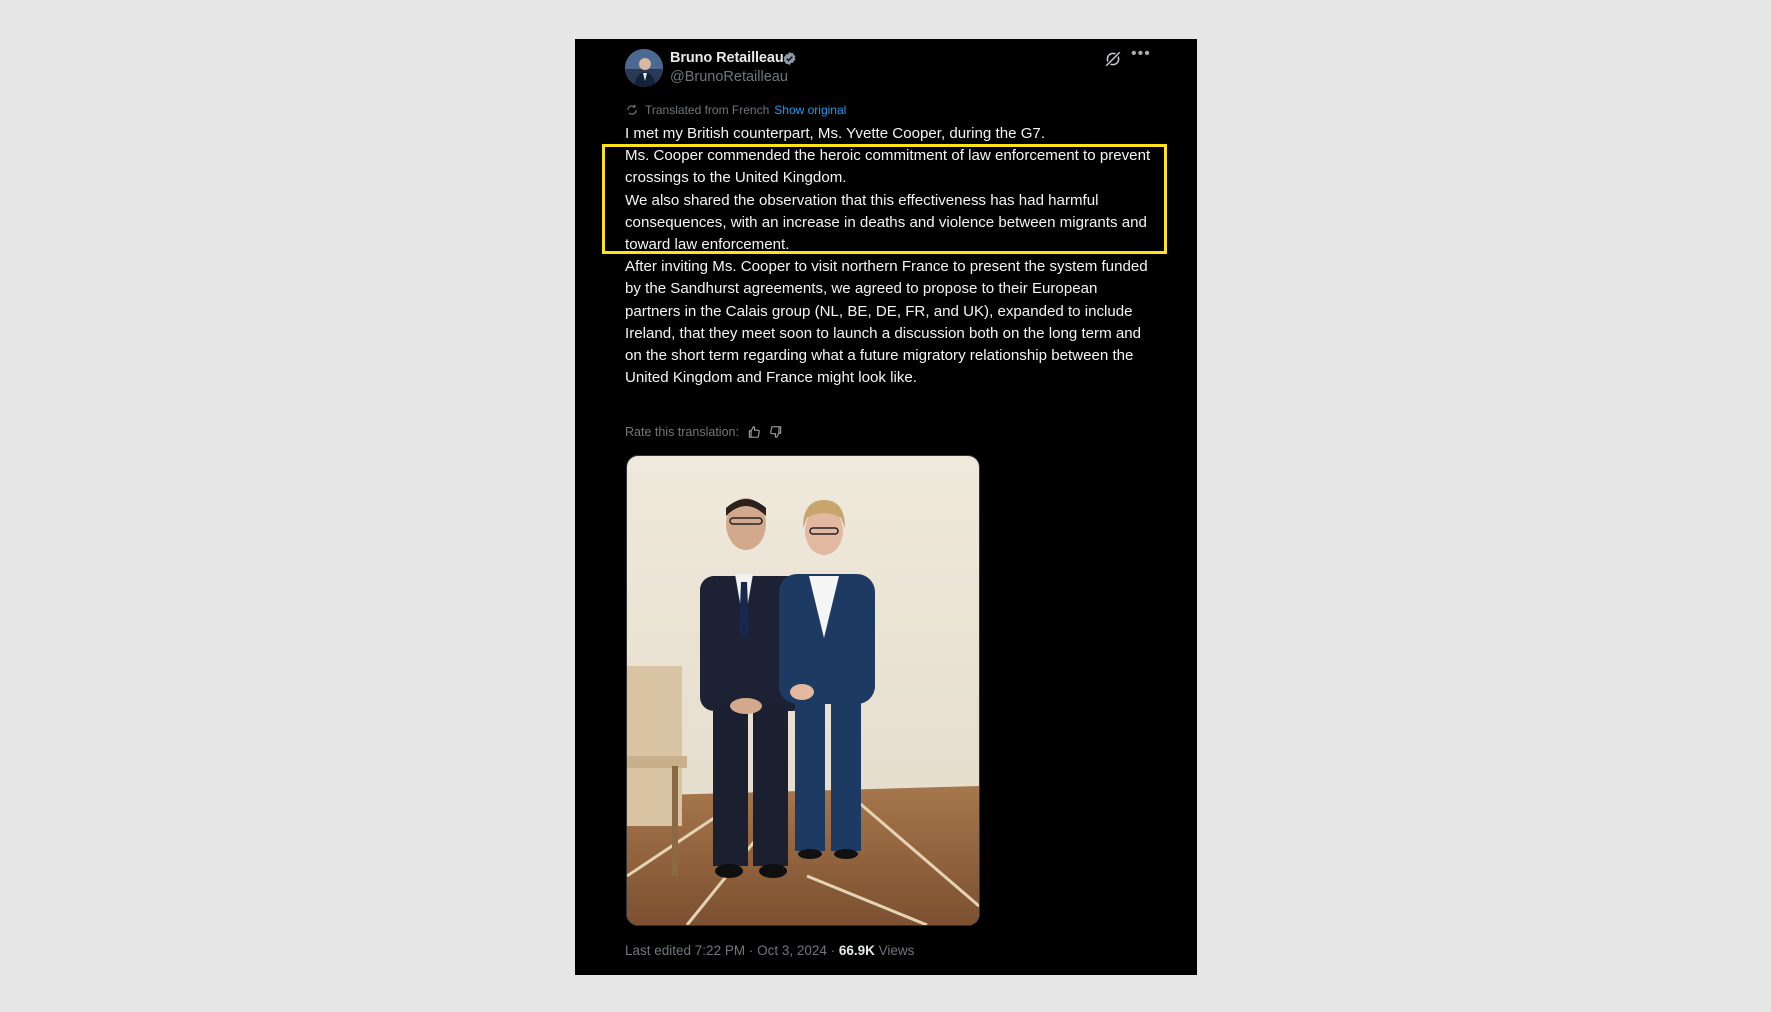 Image resolution: width=1771 pixels, height=1012 pixels. Describe the element at coordinates (803, 690) in the screenshot. I see `tweet-photo` at that location.